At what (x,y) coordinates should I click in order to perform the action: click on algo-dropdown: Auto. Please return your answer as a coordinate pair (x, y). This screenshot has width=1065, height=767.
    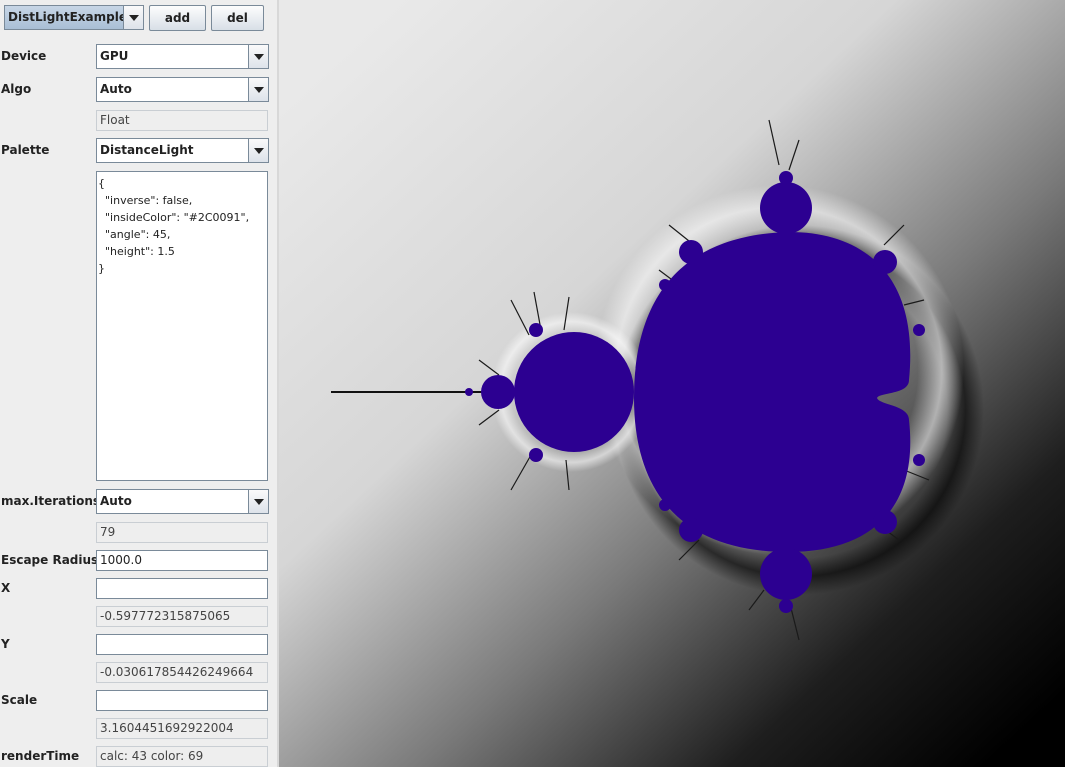
    Looking at the image, I should click on (182, 89).